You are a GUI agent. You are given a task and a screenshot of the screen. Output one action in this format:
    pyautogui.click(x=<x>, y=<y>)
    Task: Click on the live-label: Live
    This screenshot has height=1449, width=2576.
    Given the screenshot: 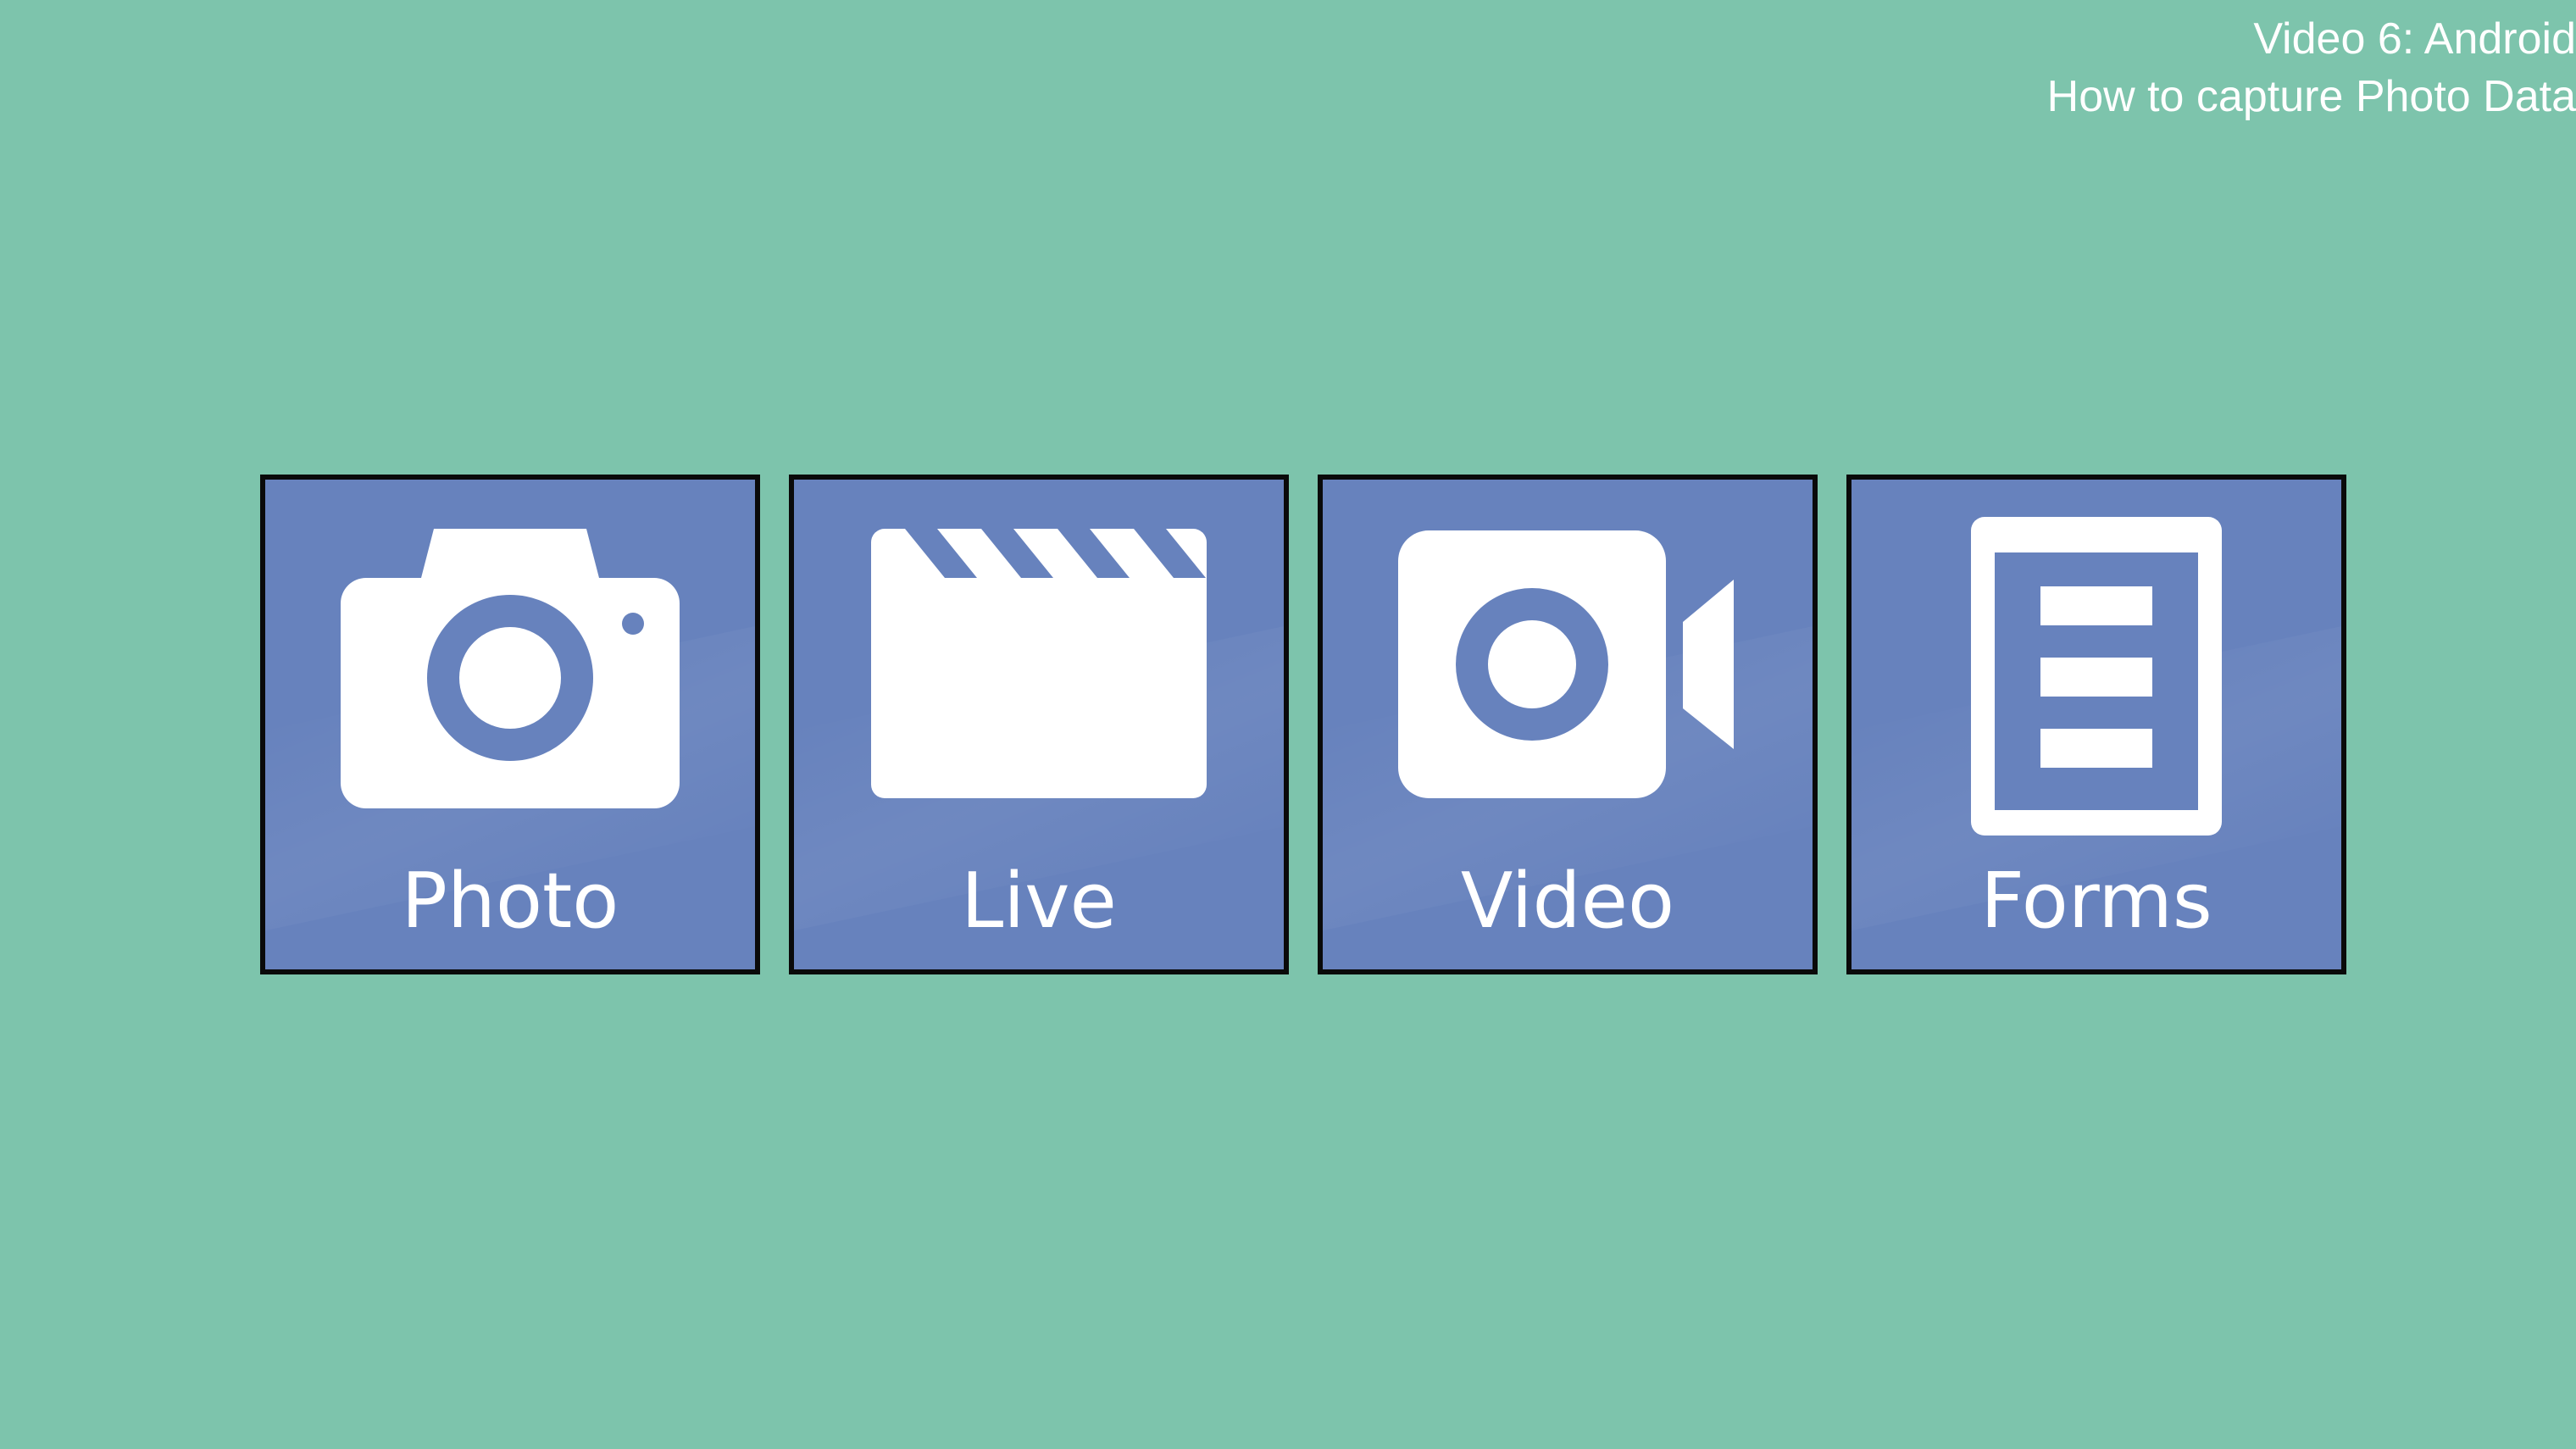 What is the action you would take?
    pyautogui.click(x=1039, y=901)
    